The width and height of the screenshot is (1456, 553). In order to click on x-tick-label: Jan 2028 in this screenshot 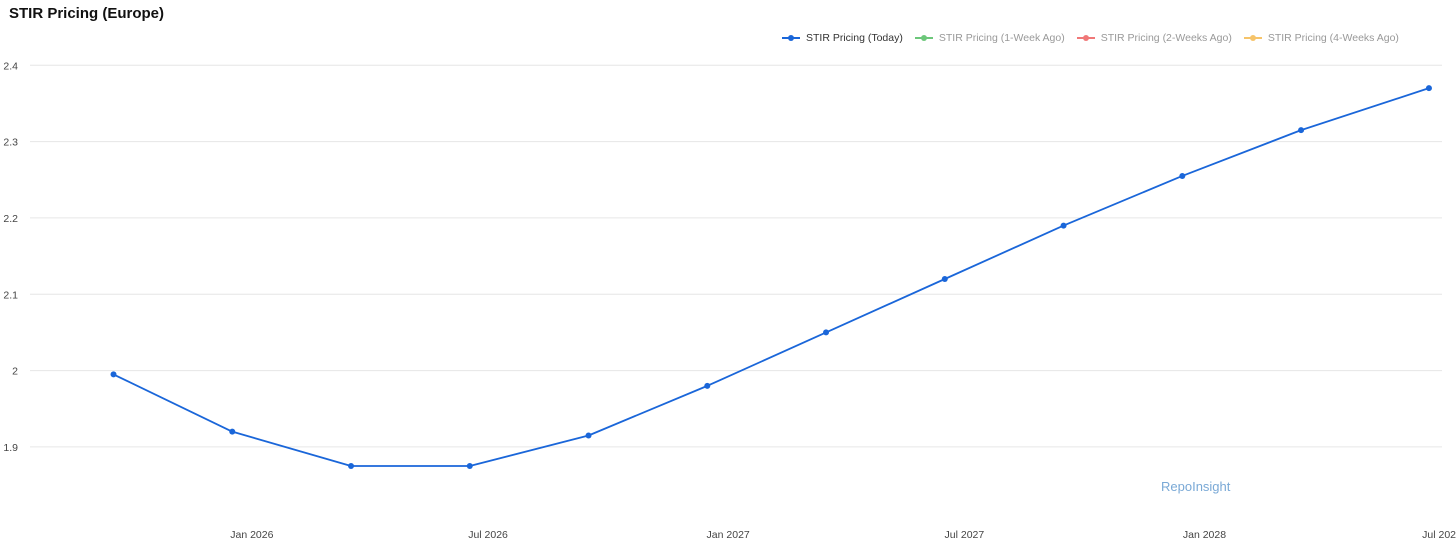, I will do `click(1204, 535)`.